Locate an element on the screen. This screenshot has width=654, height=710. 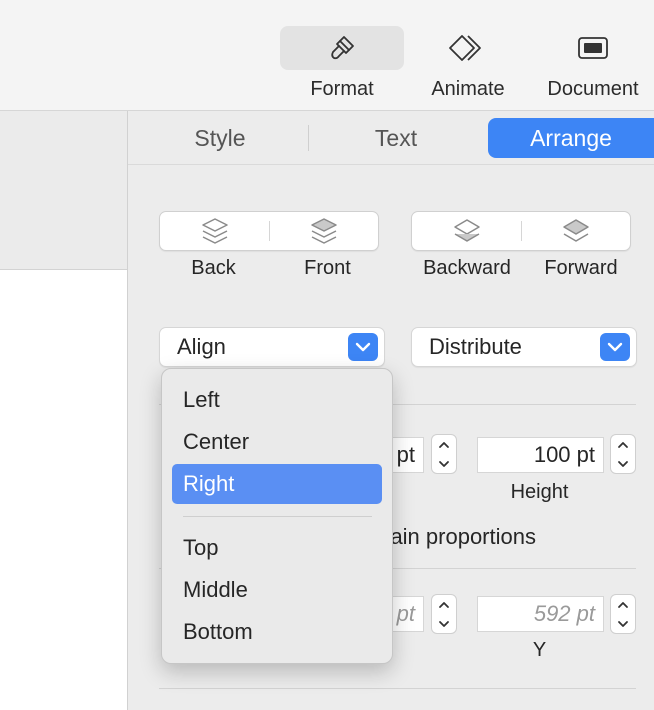
layers-front-icon is located at coordinates (324, 231).